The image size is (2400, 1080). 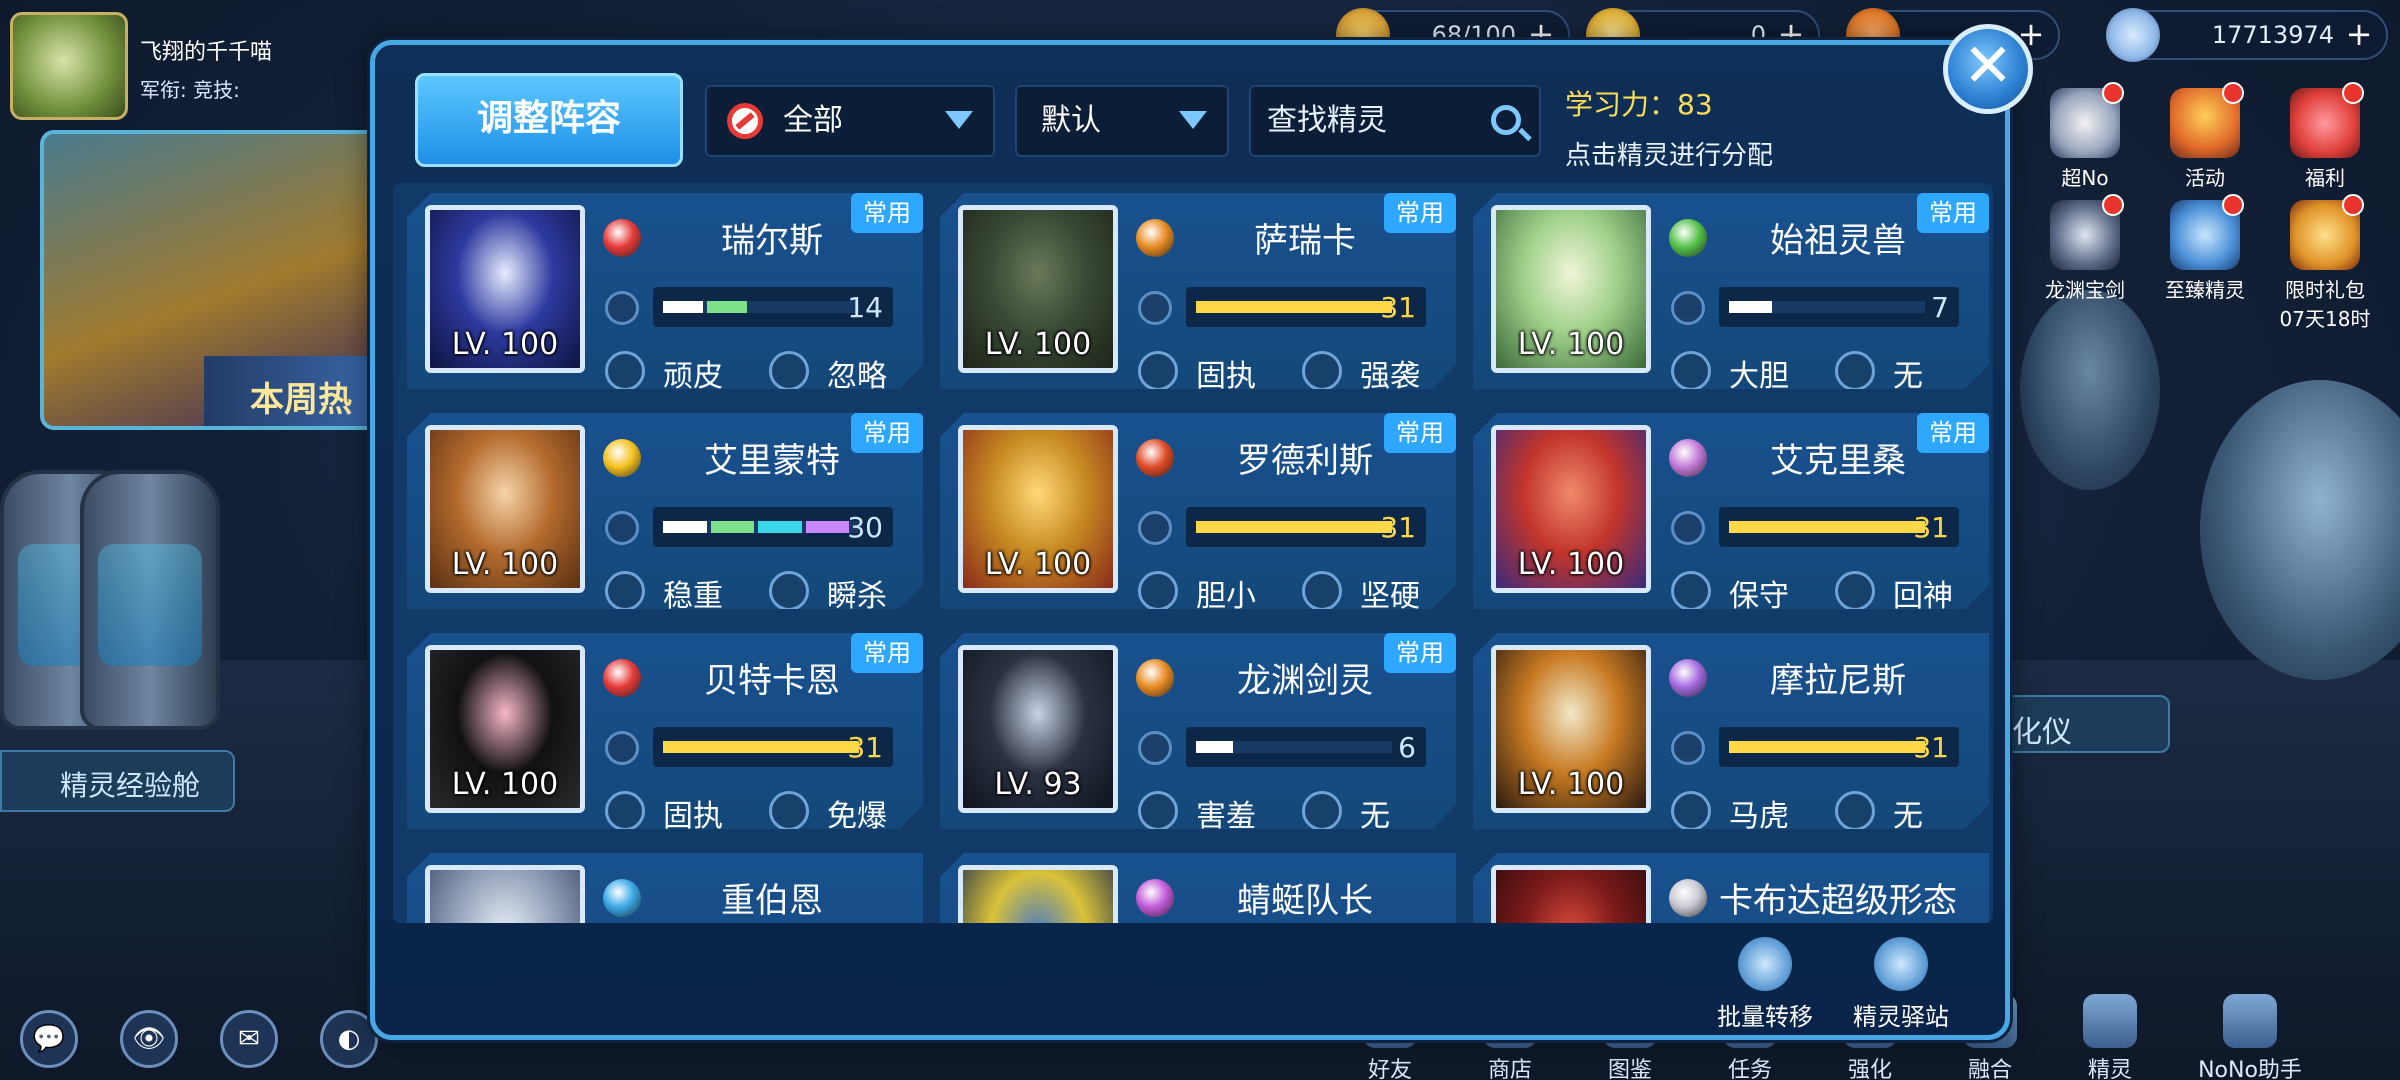 What do you see at coordinates (2205, 248) in the screenshot?
I see `menu-supreme-spirit: 至臻精灵` at bounding box center [2205, 248].